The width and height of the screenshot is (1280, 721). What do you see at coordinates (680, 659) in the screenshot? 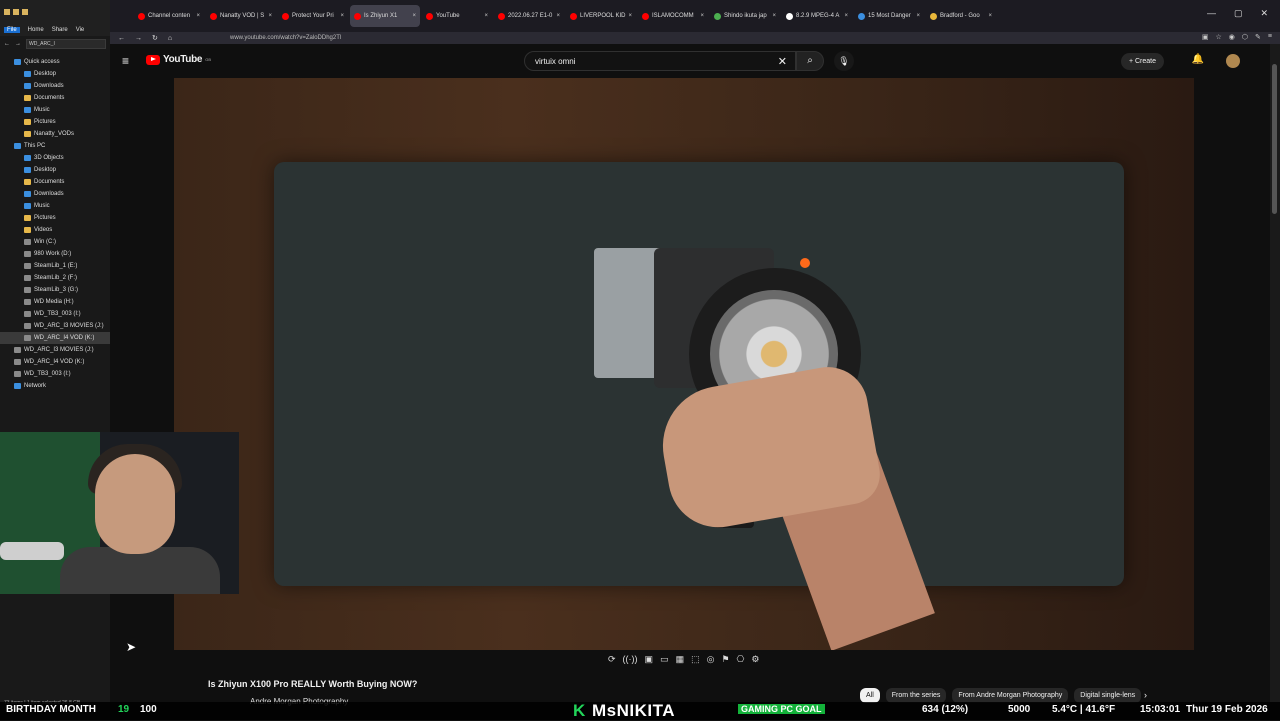
I see `miniplayer-icon: ▦` at bounding box center [680, 659].